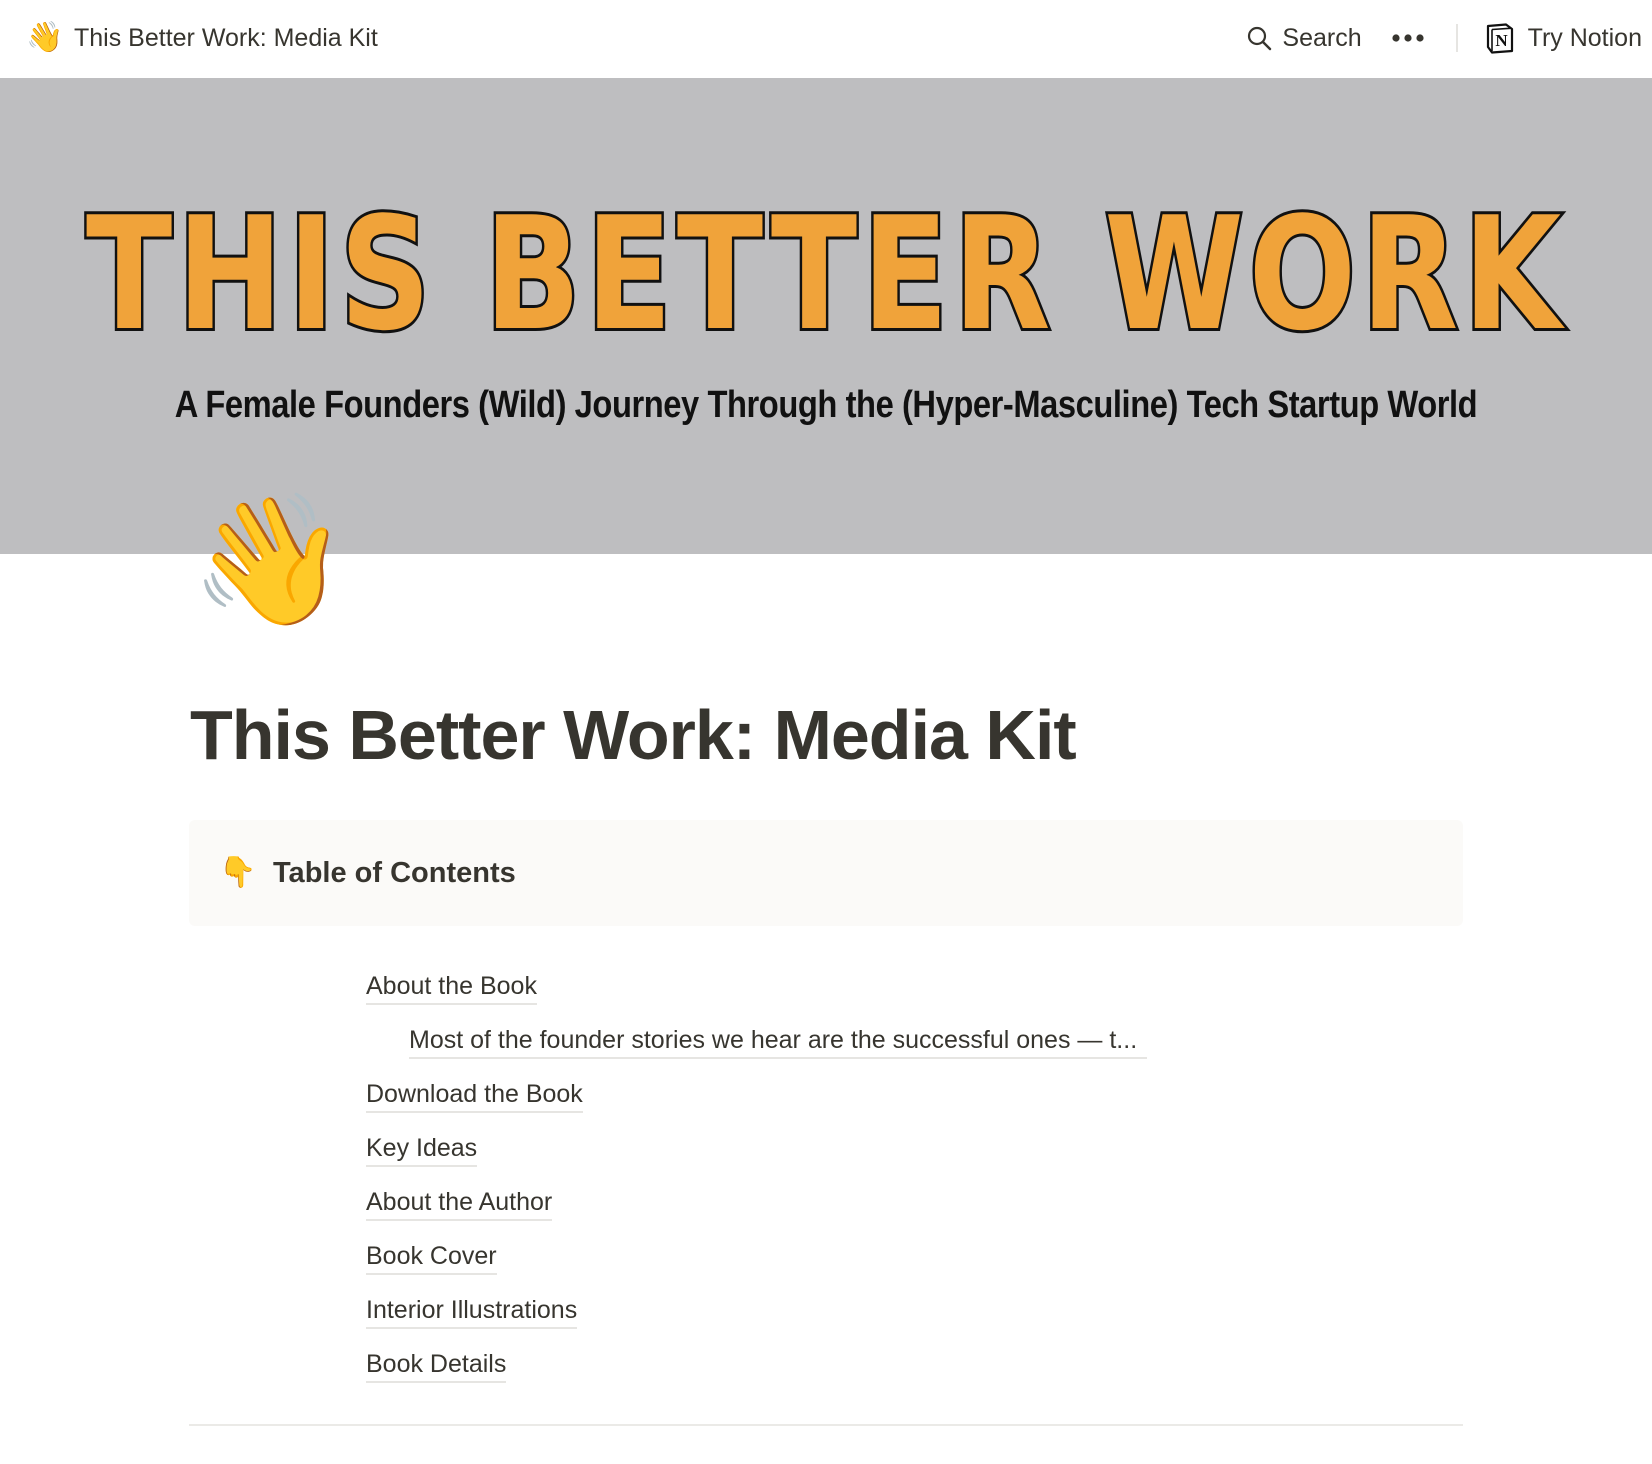  What do you see at coordinates (756, 1263) in the screenshot?
I see `toc-item-book-cover: Book Cover` at bounding box center [756, 1263].